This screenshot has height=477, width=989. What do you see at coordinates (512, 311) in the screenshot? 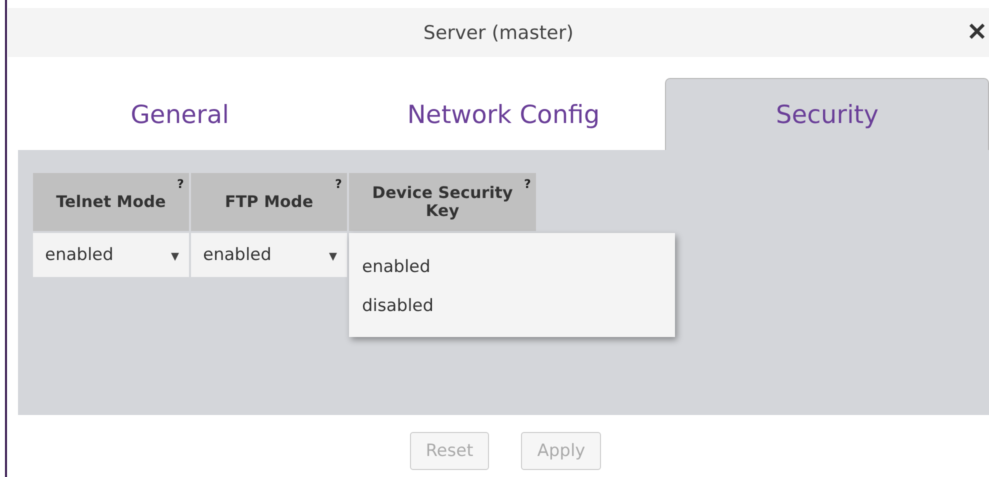
I see `menu-option: disabled` at bounding box center [512, 311].